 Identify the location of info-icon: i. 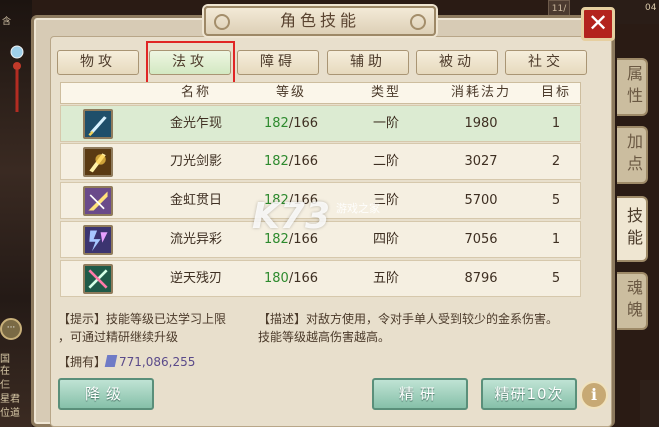
(594, 395).